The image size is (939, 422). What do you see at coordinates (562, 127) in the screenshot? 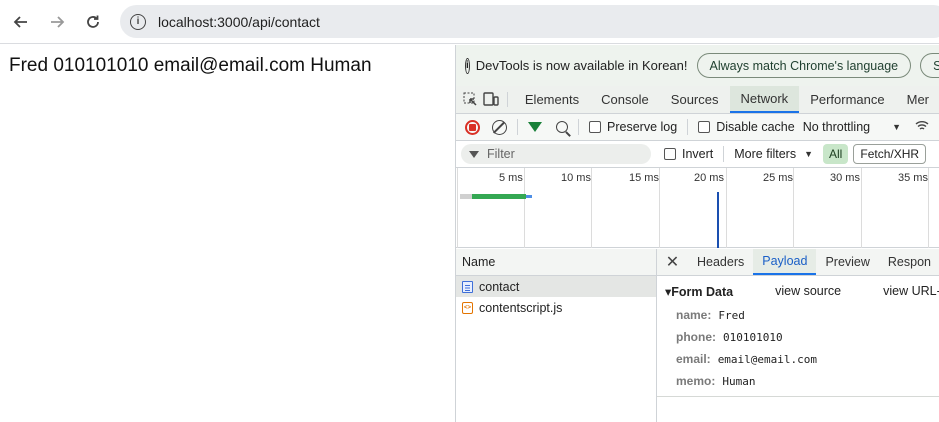
I see `search-icon` at bounding box center [562, 127].